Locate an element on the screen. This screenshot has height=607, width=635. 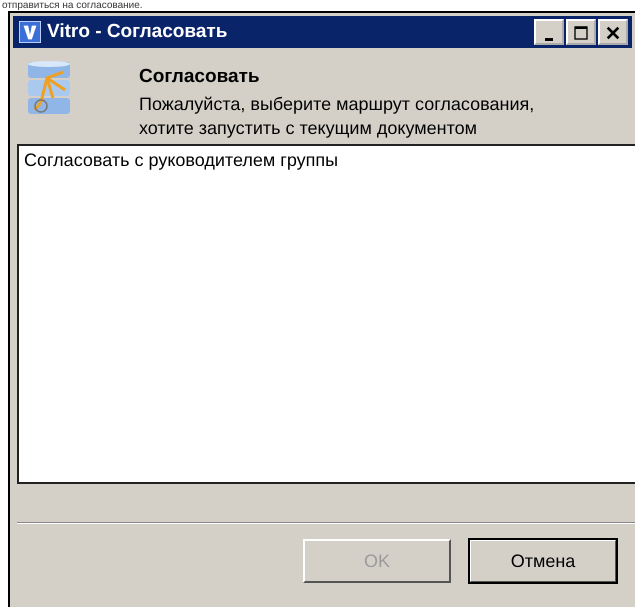
minimize-button is located at coordinates (549, 32).